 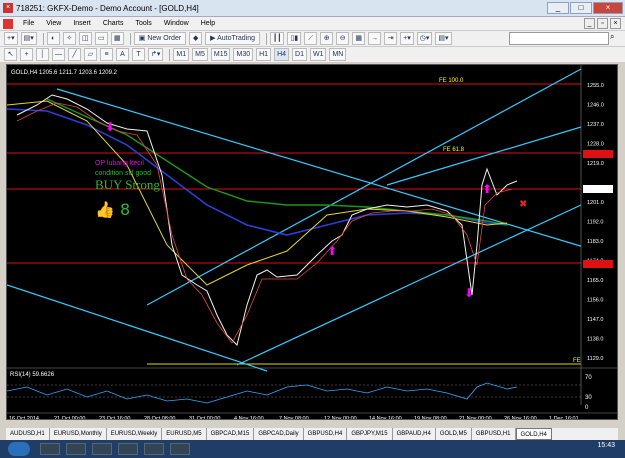 What do you see at coordinates (588, 398) in the screenshot?
I see `rsi-level-30: 30` at bounding box center [588, 398].